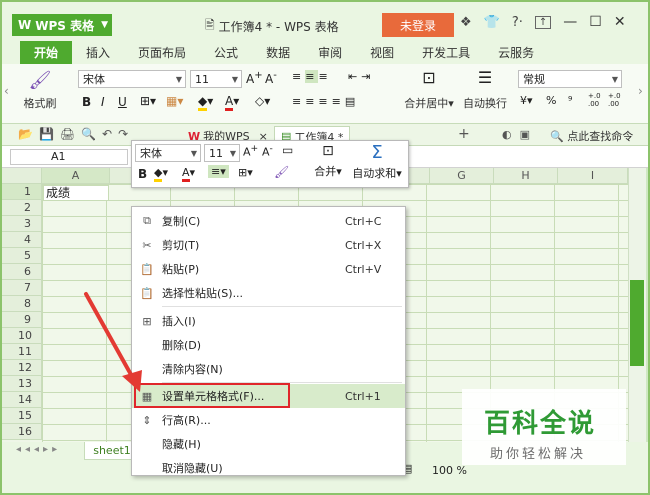  I want to click on tab-cloud: 云服务, so click(516, 52).